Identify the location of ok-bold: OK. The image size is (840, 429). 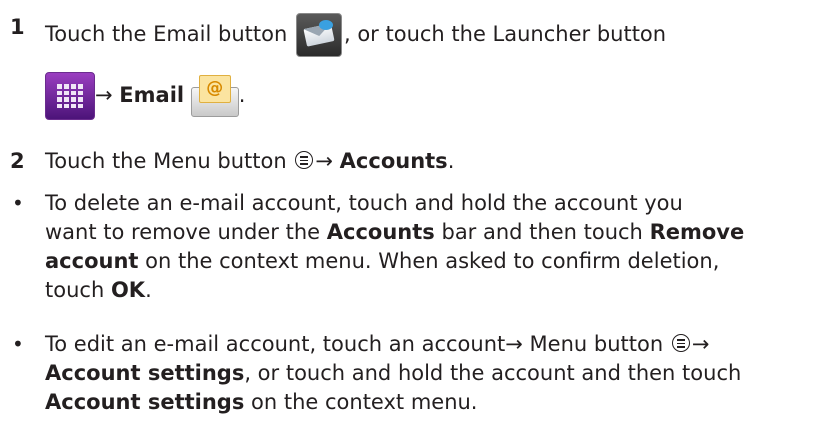
(128, 290).